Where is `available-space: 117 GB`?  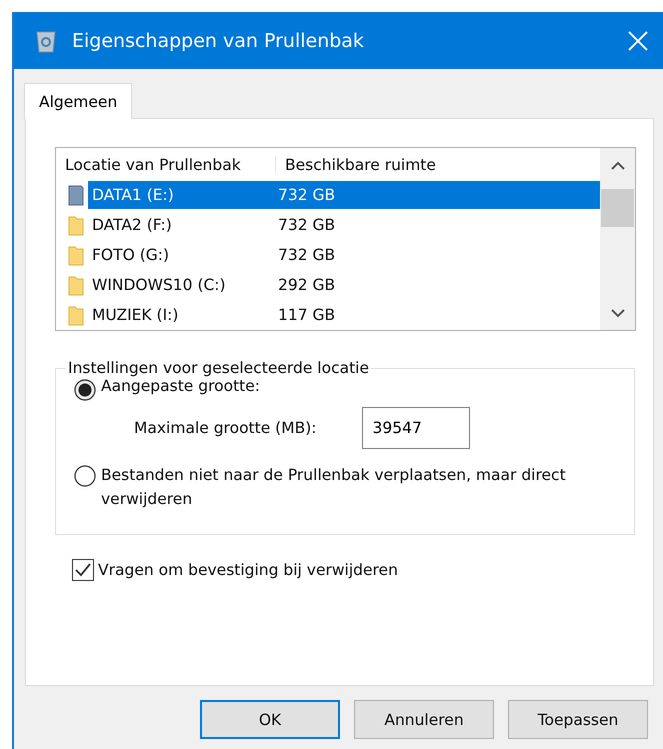 available-space: 117 GB is located at coordinates (306, 315).